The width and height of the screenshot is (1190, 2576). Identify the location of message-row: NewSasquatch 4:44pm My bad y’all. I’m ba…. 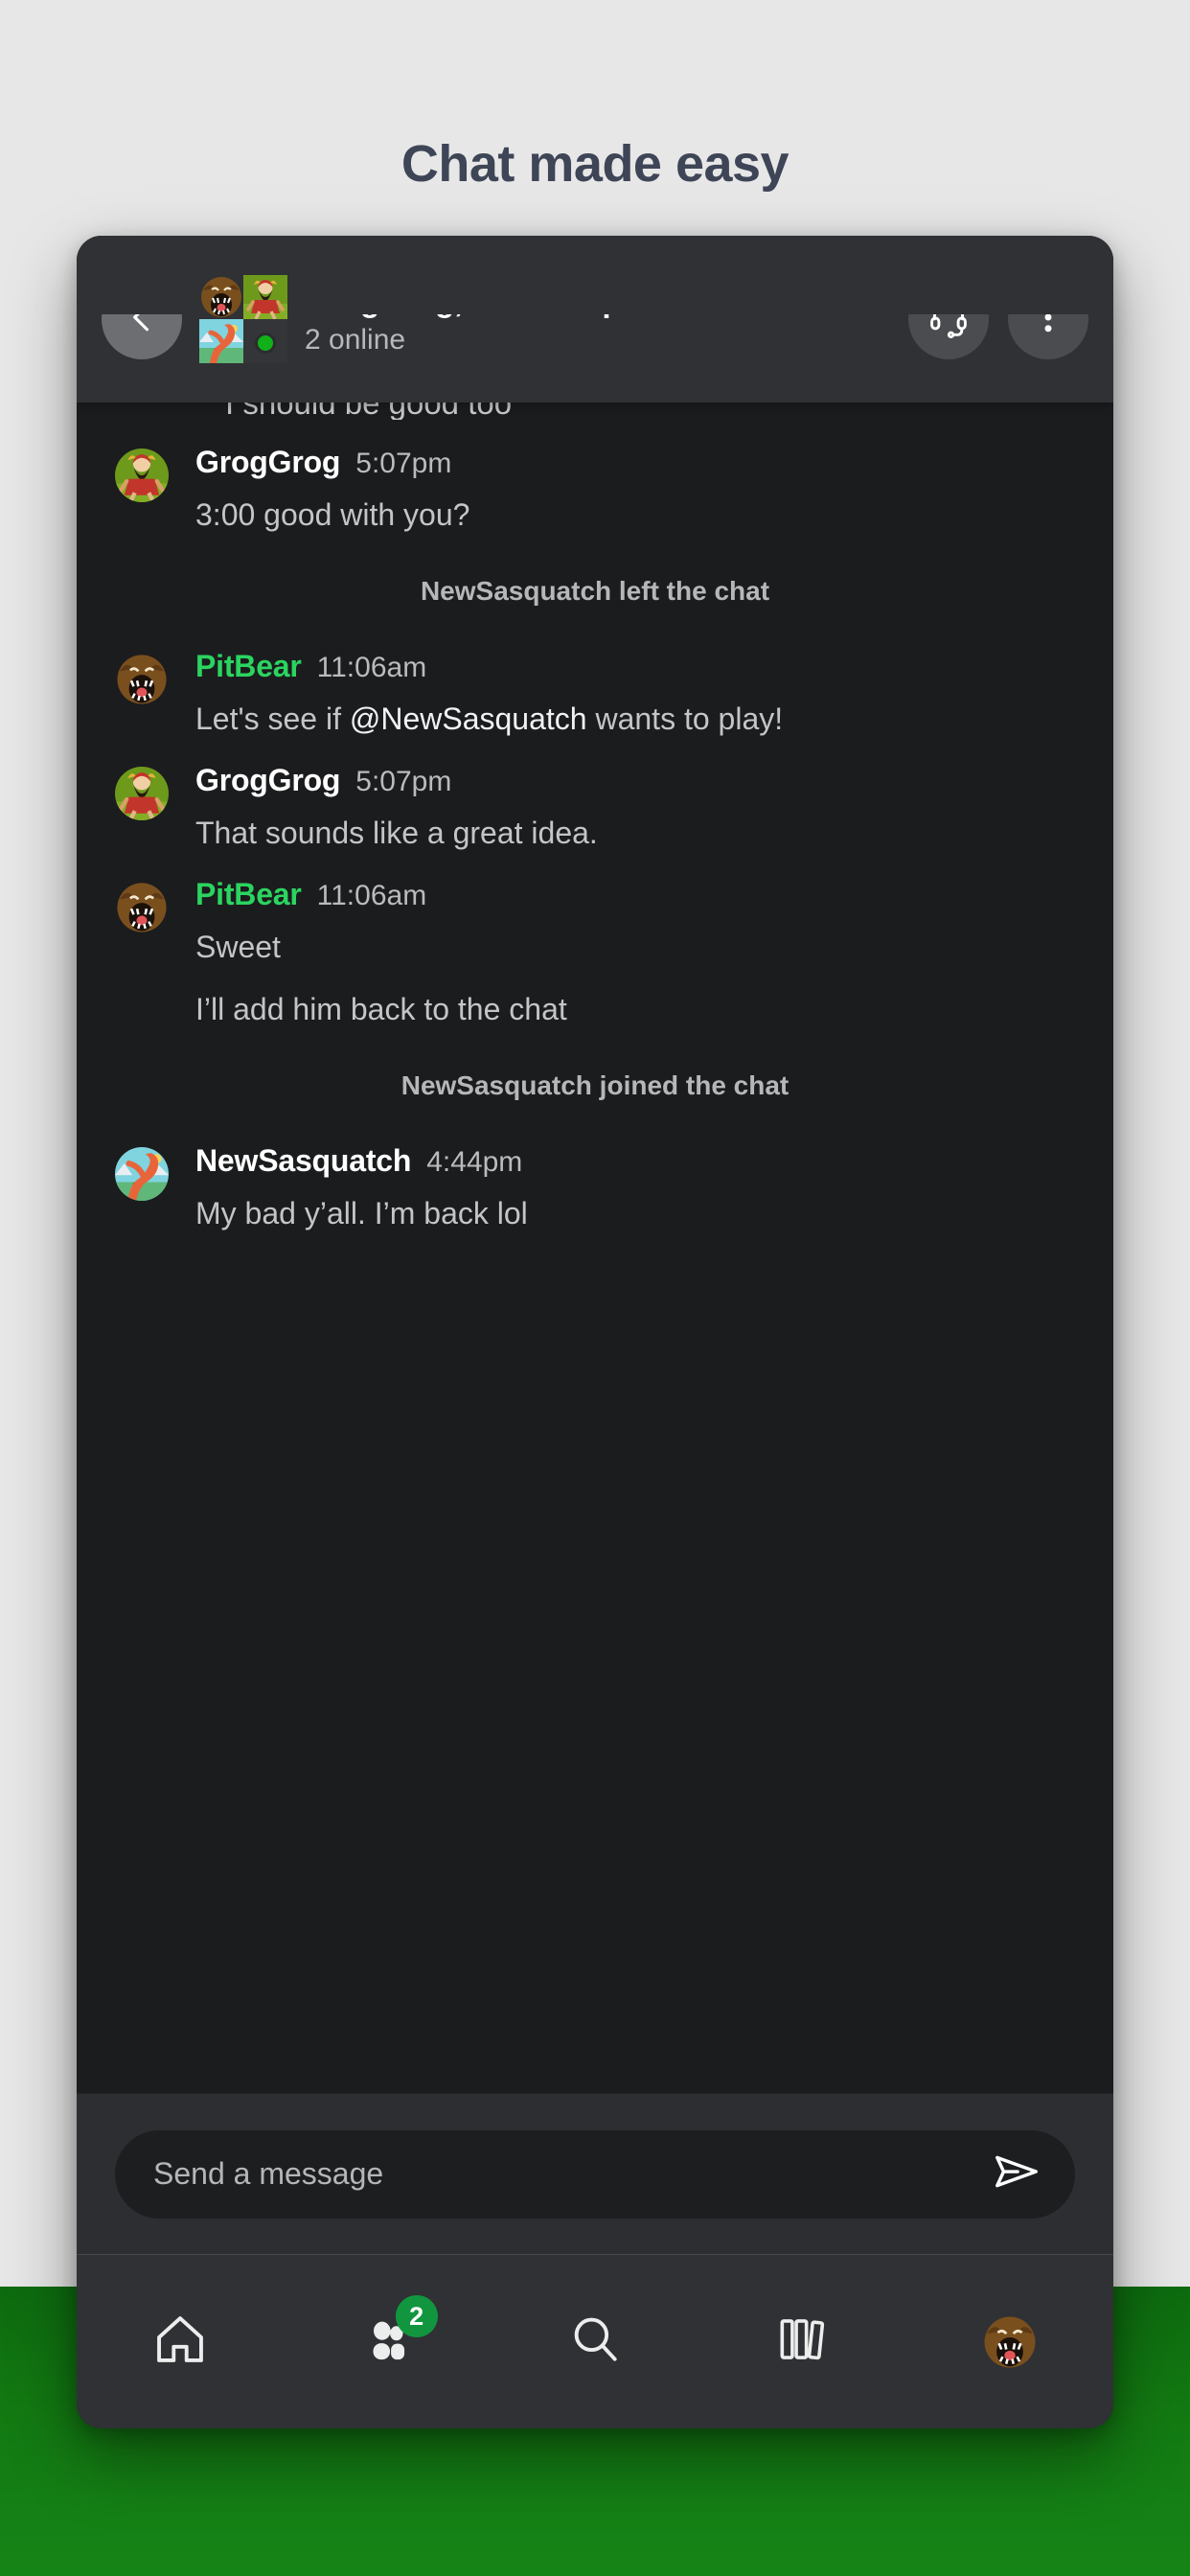
(595, 1175).